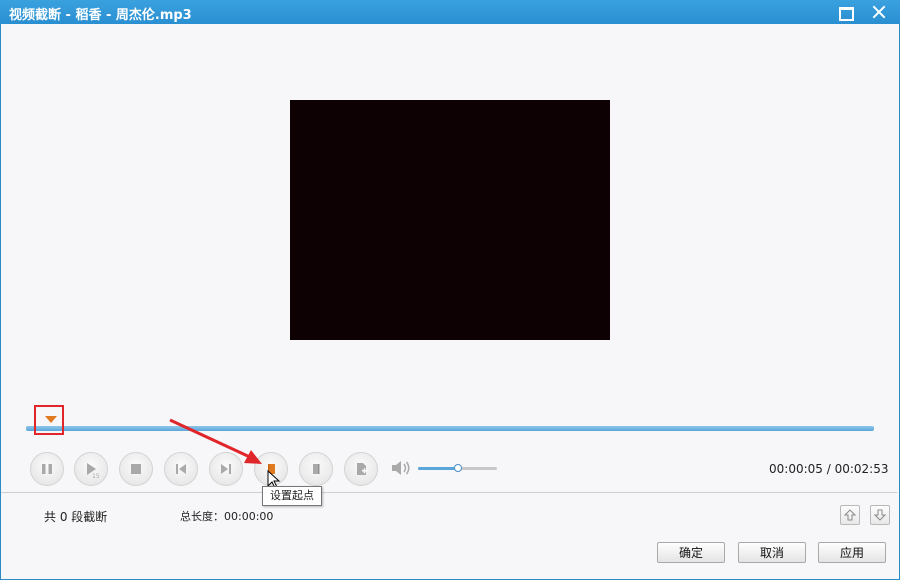 Image resolution: width=900 pixels, height=580 pixels. I want to click on play-segment-icon: 15, so click(93, 471).